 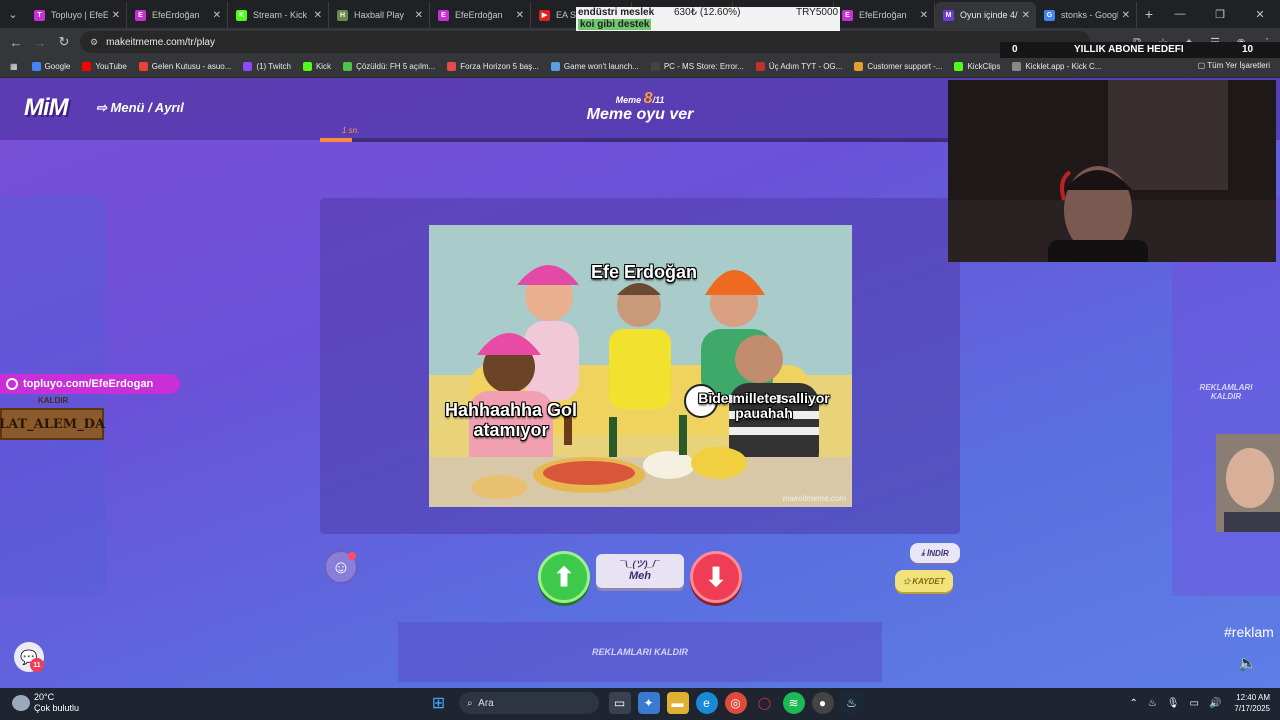 What do you see at coordinates (1152, 703) in the screenshot?
I see `tray-steam-icon: ♨` at bounding box center [1152, 703].